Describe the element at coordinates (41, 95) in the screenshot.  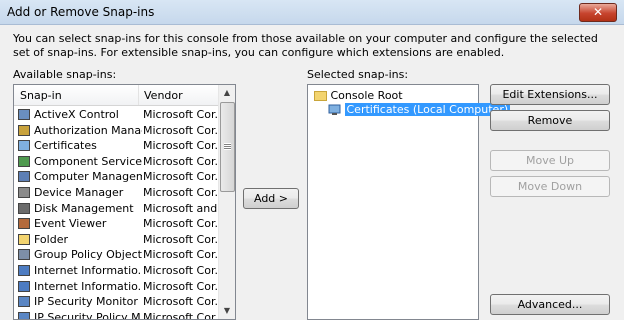
I see `column-header-snapin: Snap-in` at that location.